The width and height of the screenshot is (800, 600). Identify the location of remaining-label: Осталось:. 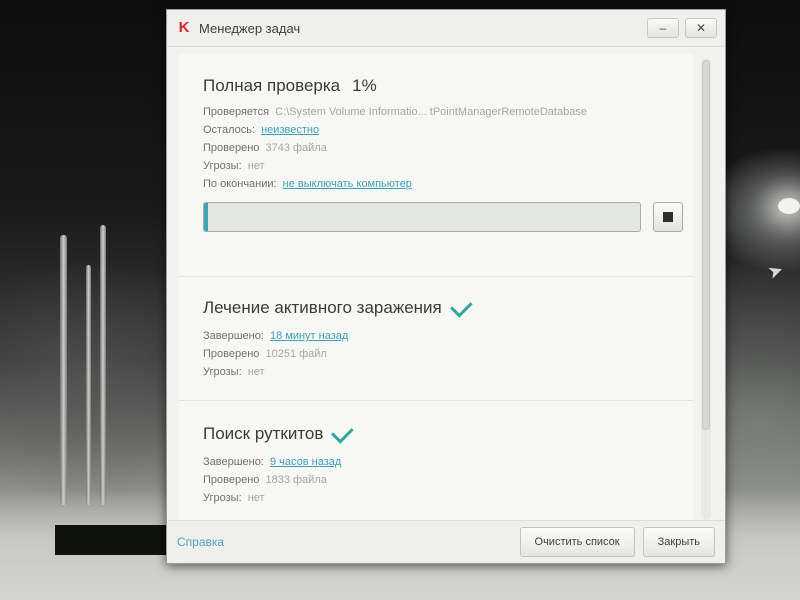
(229, 130).